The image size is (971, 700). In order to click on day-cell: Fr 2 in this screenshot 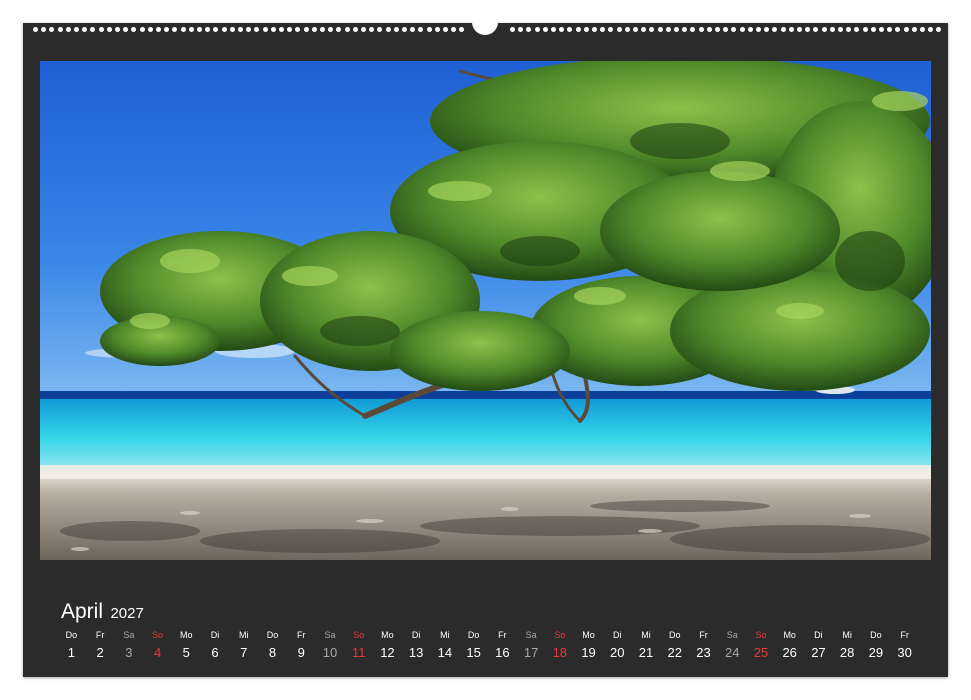, I will do `click(100, 649)`.